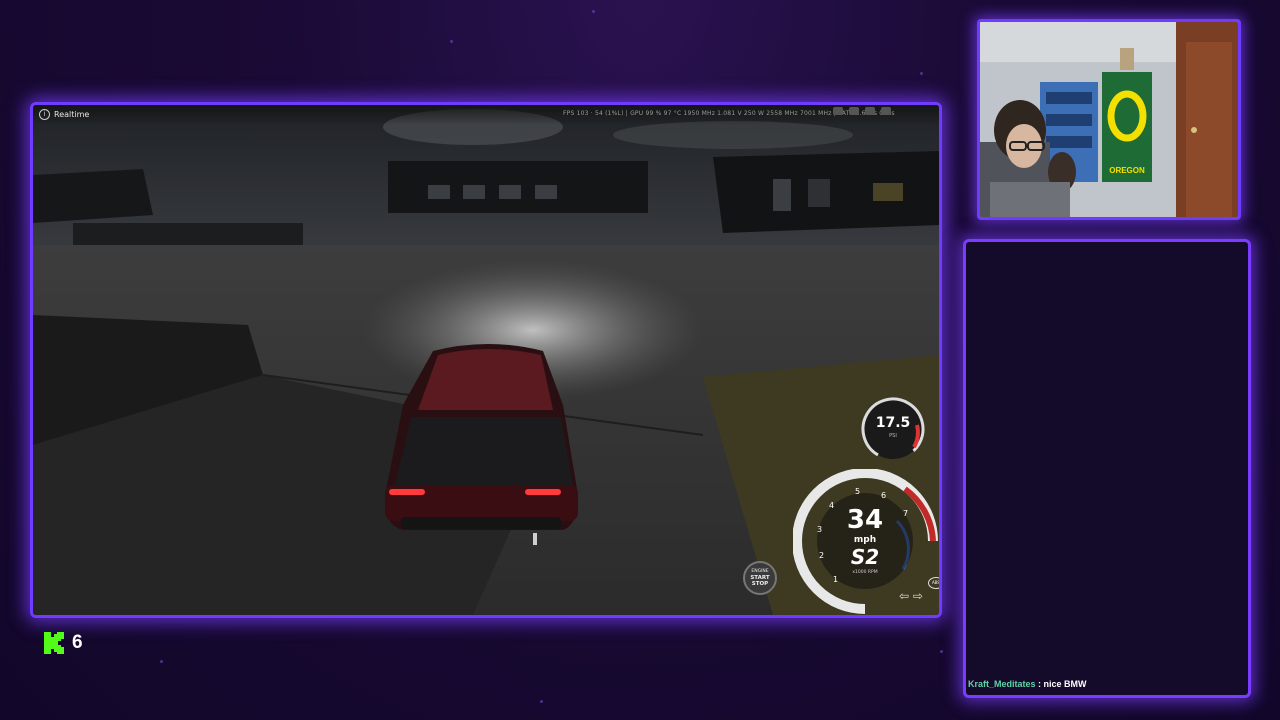 This screenshot has width=1280, height=720. Describe the element at coordinates (884, 495) in the screenshot. I see `rpm-tick-6: 6` at that location.